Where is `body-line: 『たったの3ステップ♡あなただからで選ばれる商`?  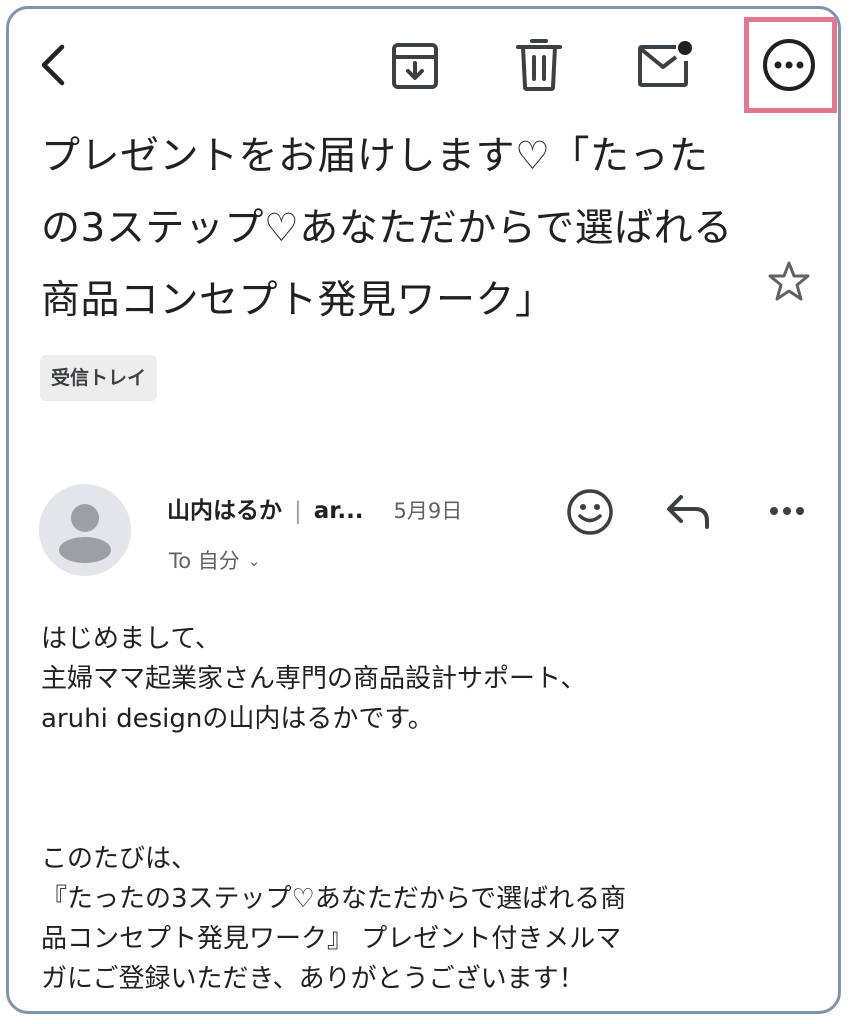
body-line: 『たったの3ステップ♡あなただからで選ばれる商 is located at coordinates (334, 899).